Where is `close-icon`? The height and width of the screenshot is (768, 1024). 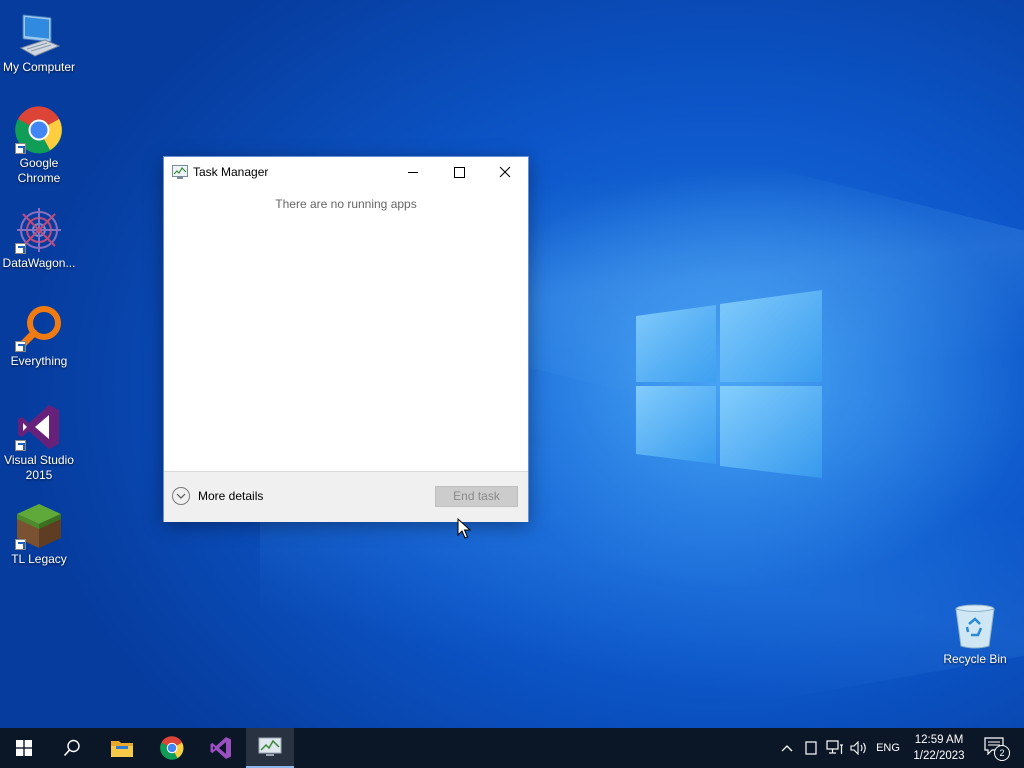
close-icon is located at coordinates (505, 172).